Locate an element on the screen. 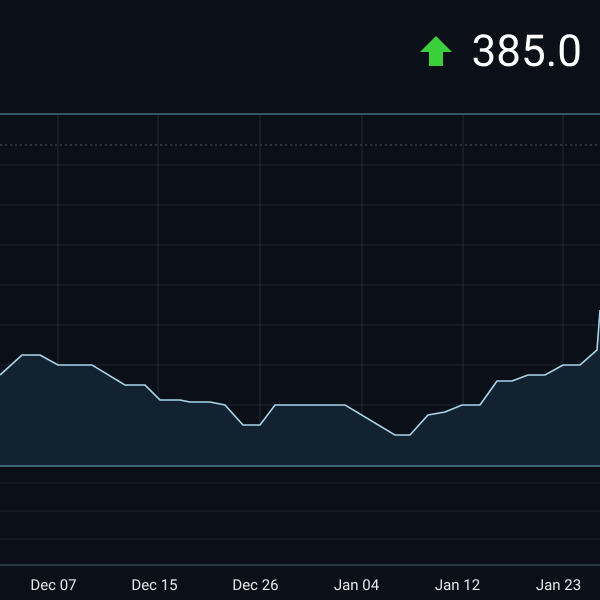 The width and height of the screenshot is (600, 600). axis-label: Dec 07 is located at coordinates (53, 585).